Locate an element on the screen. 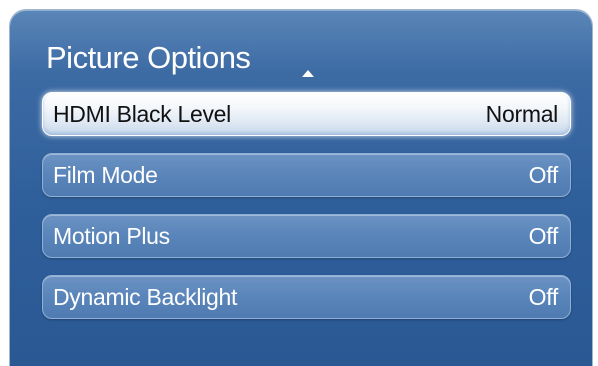  menu-item-dynamic-backlight: Dynamic Backlight Off is located at coordinates (306, 297).